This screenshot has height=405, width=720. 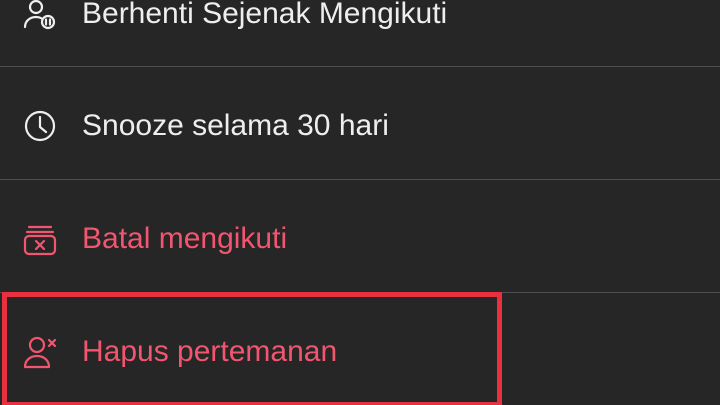 What do you see at coordinates (40, 352) in the screenshot?
I see `remove-friend-icon` at bounding box center [40, 352].